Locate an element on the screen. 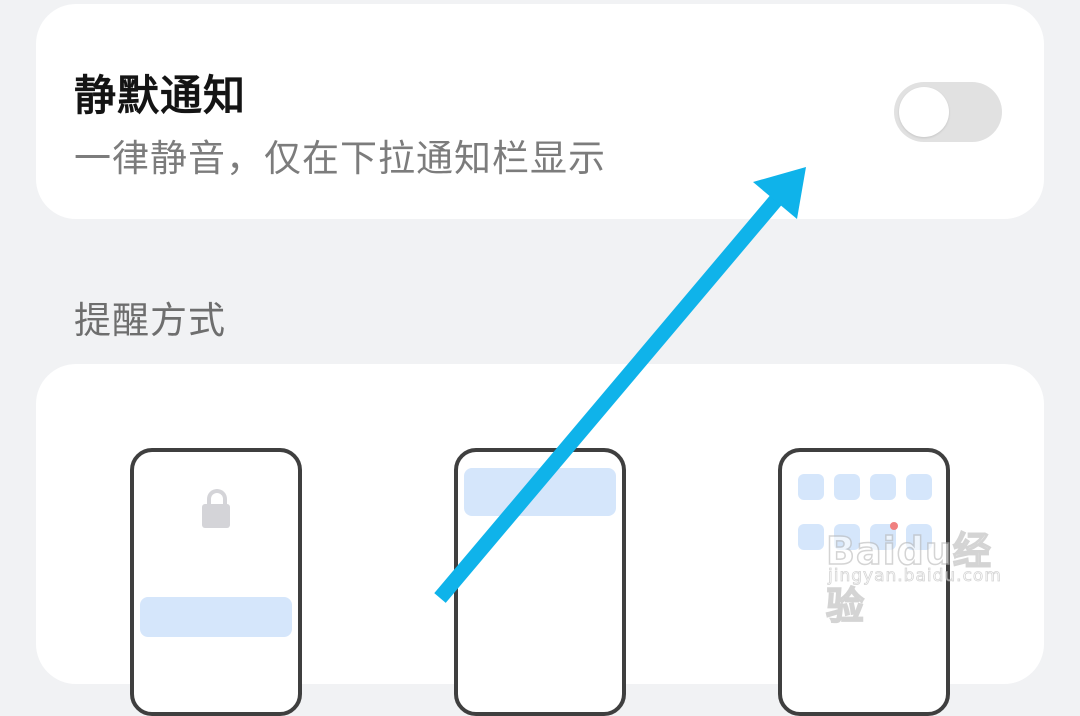 Image resolution: width=1080 pixels, height=716 pixels. lock-icon-body is located at coordinates (216, 516).